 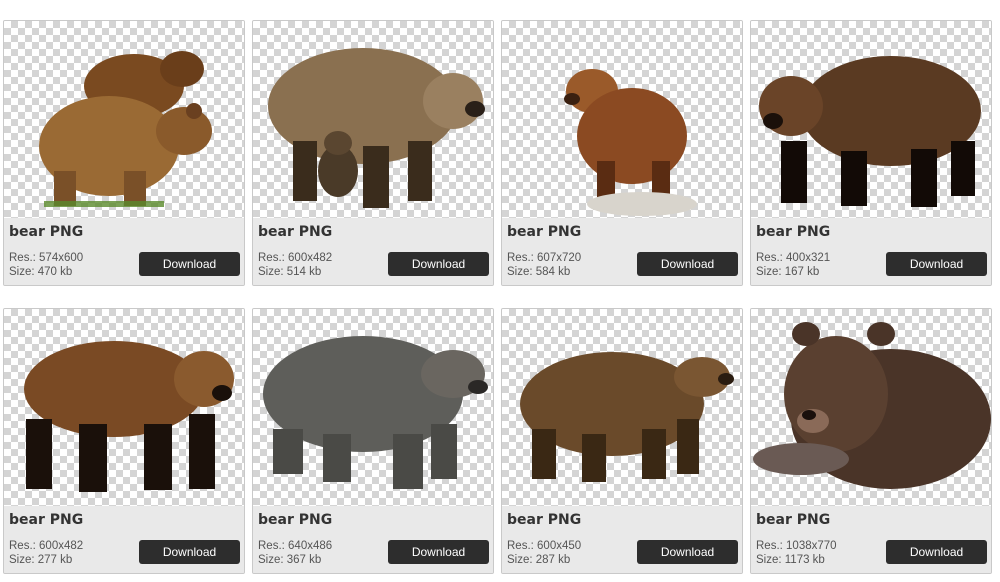 What do you see at coordinates (539, 560) in the screenshot?
I see `file-size-text: Size: 287 kb` at bounding box center [539, 560].